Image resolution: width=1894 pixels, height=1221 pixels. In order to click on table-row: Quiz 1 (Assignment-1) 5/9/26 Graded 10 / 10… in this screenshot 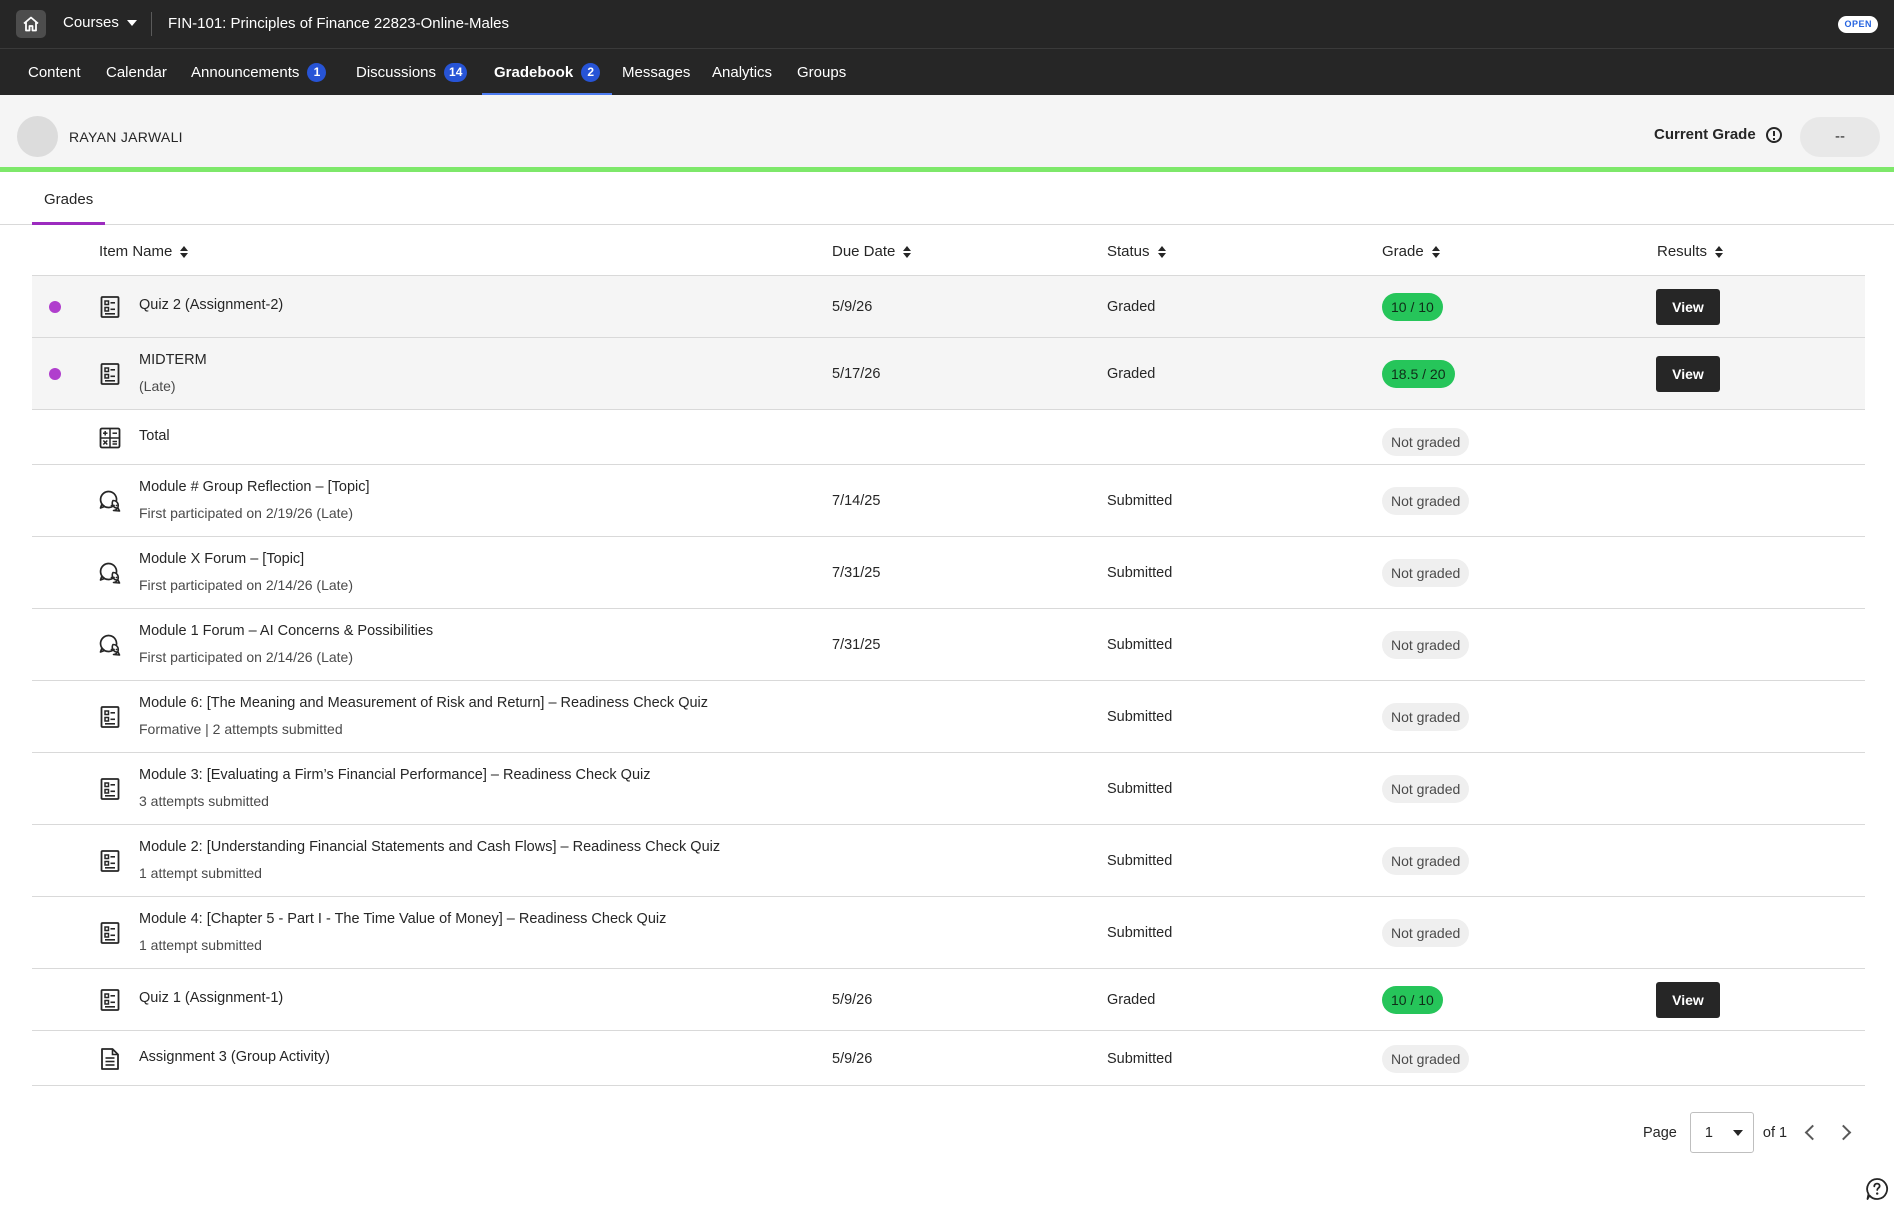, I will do `click(948, 1000)`.